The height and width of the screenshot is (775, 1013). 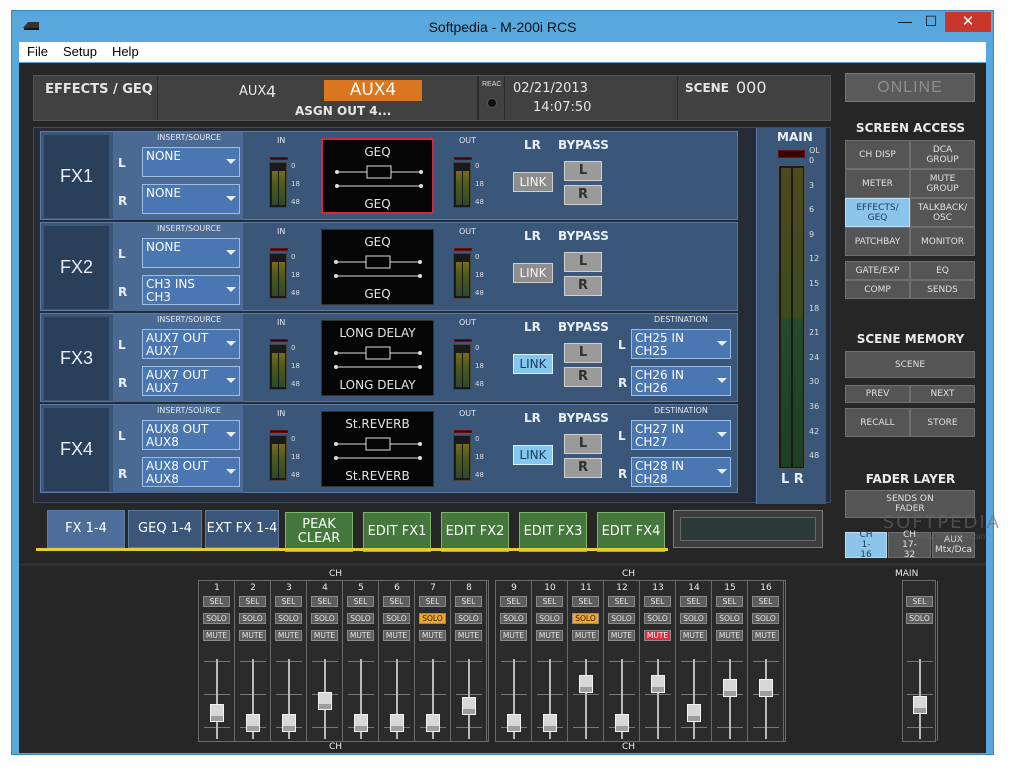 I want to click on tab-geq-1-4: GEQ 1-4, so click(x=165, y=529).